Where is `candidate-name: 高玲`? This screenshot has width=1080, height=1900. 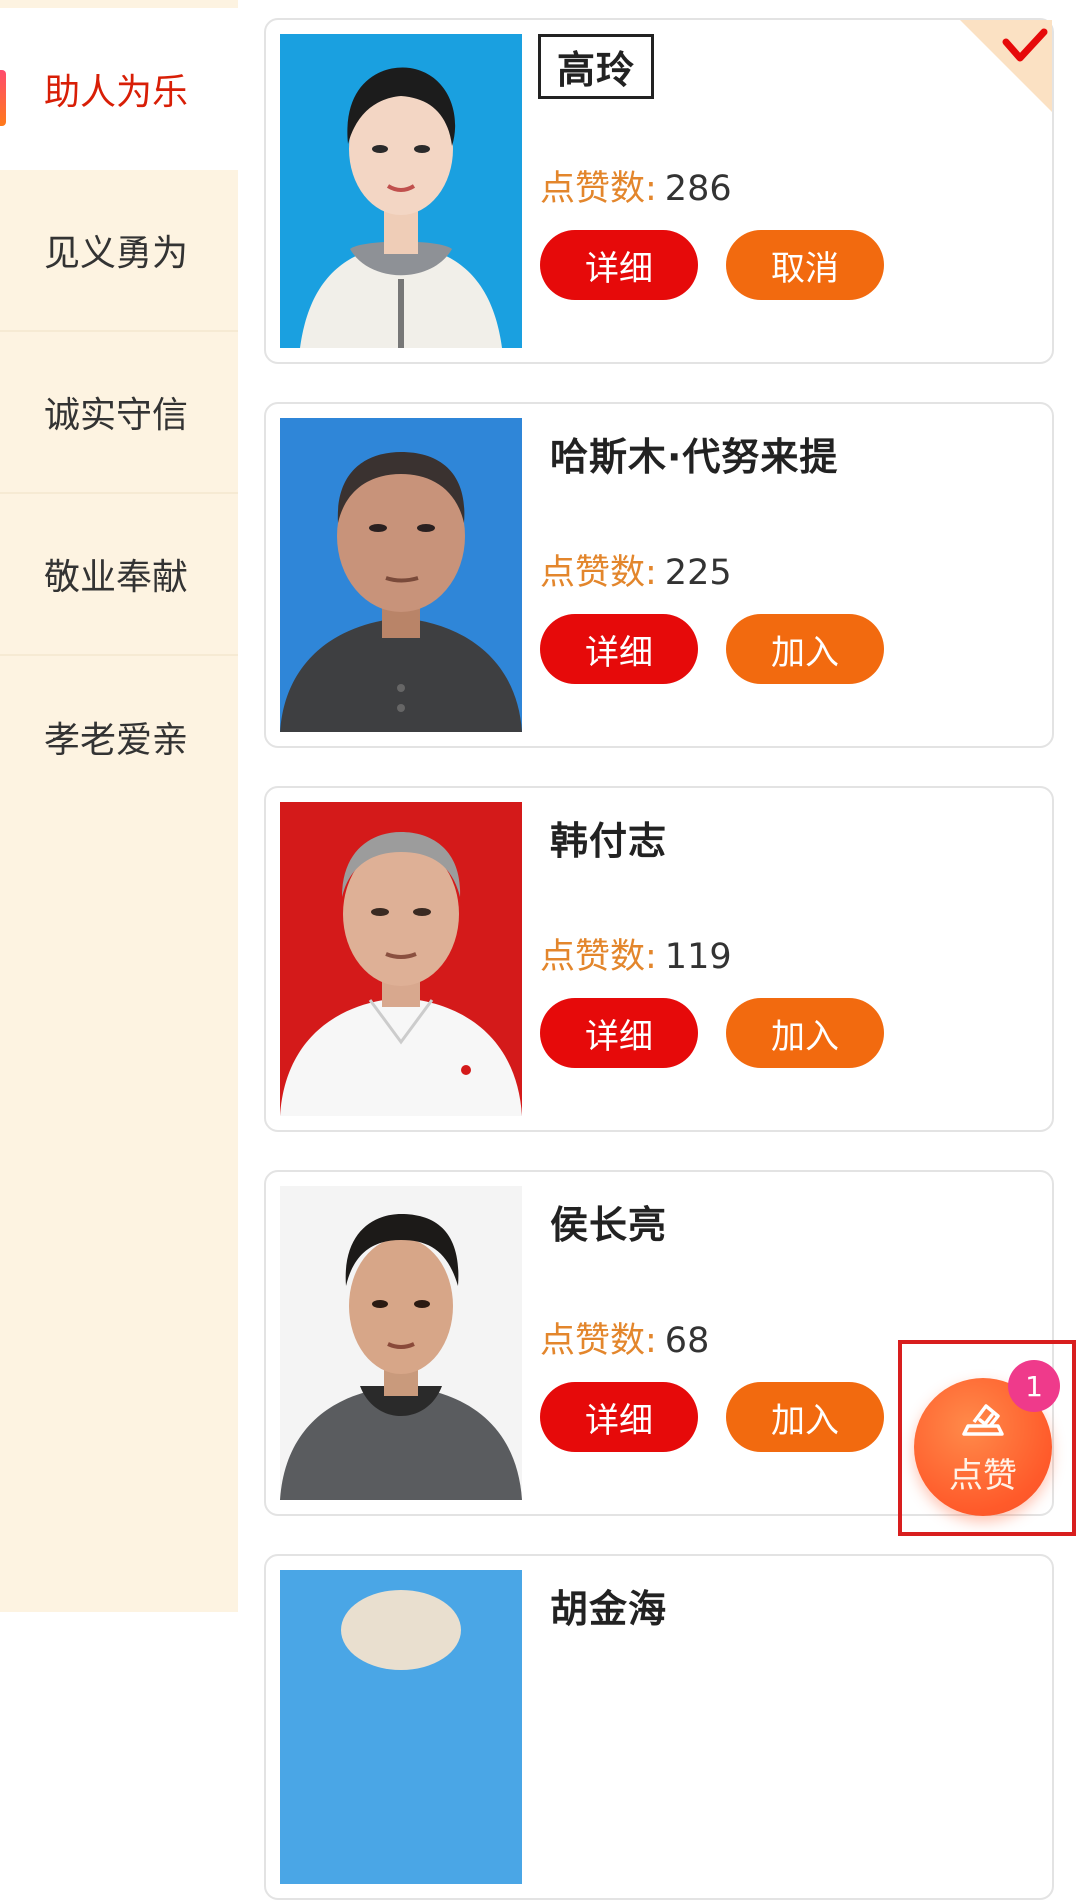
candidate-name: 高玲 is located at coordinates (596, 66).